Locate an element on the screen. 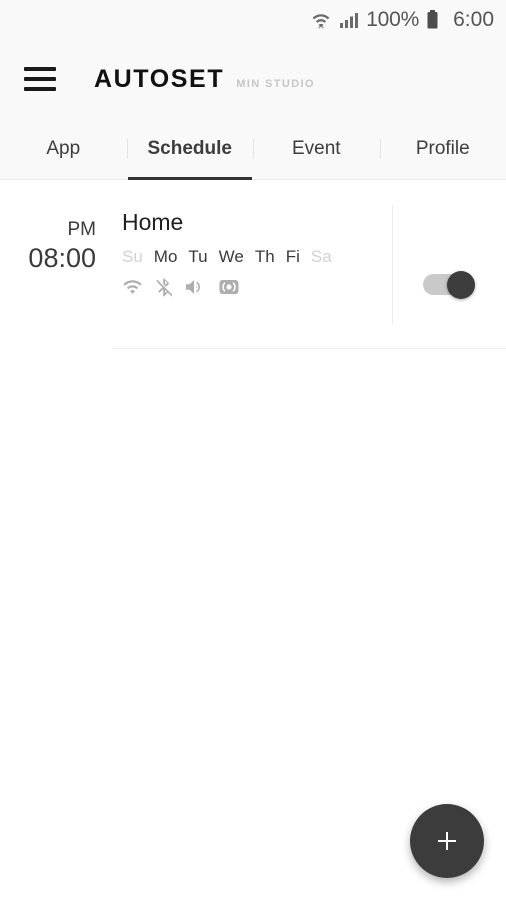  bluetooth-off-icon is located at coordinates (163, 287).